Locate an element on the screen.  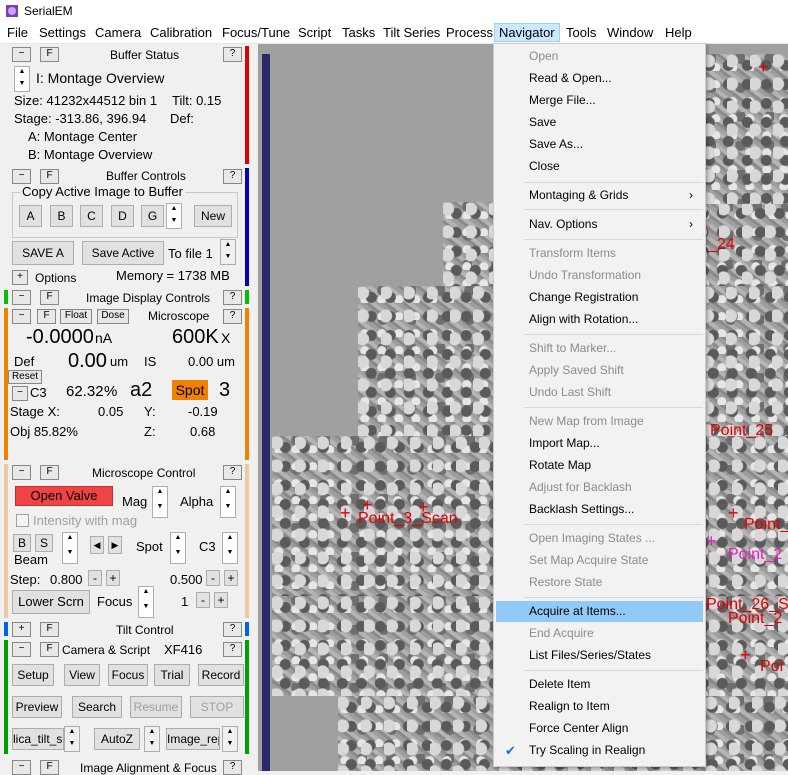
menu-script: Script is located at coordinates (314, 32).